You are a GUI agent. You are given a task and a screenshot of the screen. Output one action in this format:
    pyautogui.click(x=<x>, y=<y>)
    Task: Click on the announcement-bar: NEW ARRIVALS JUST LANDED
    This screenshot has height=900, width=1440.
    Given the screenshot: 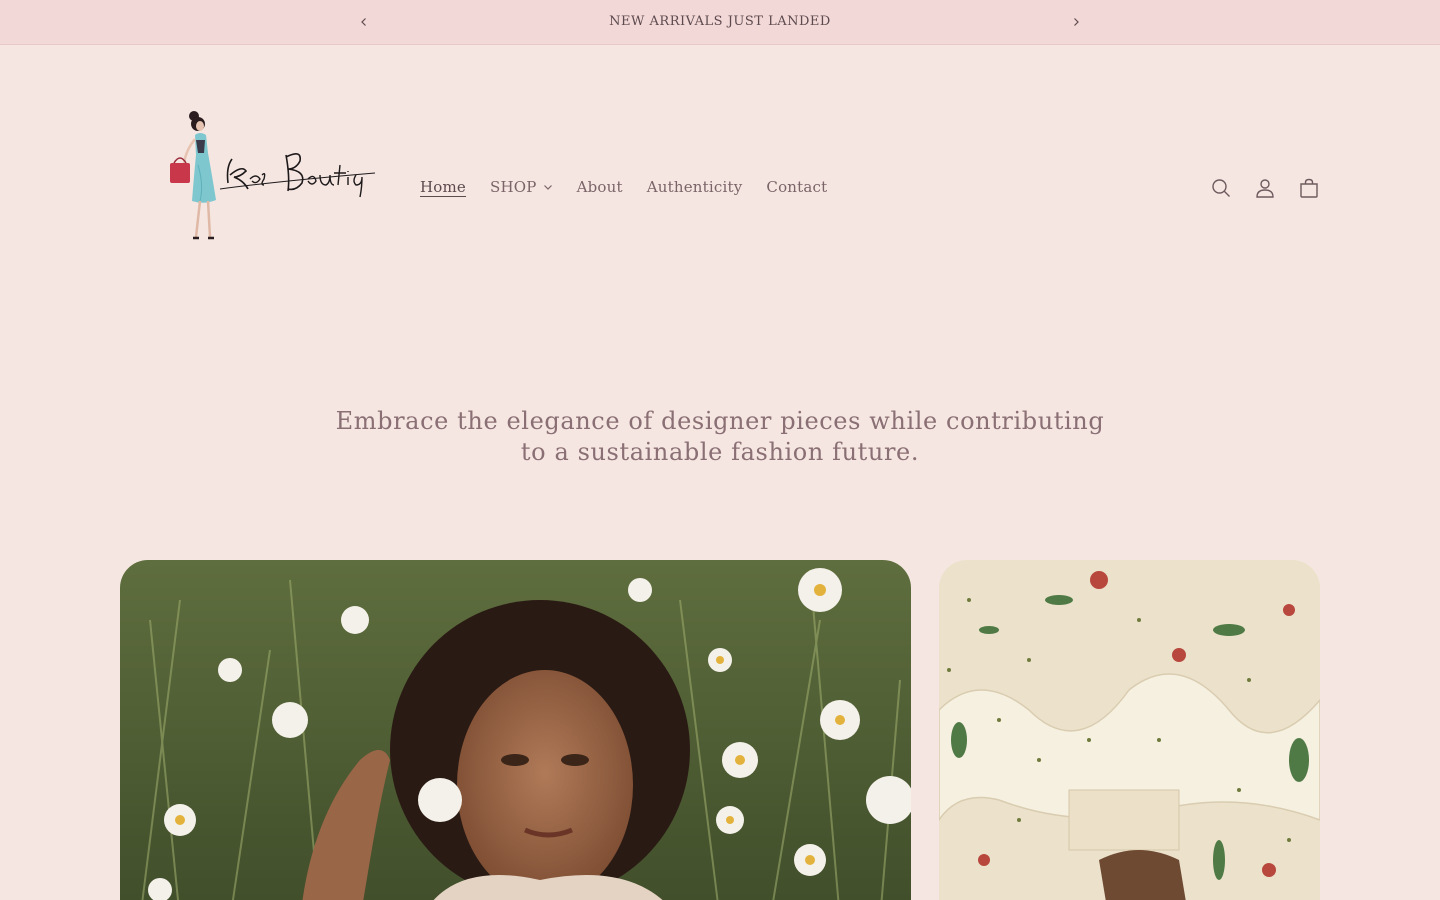 What is the action you would take?
    pyautogui.click(x=720, y=22)
    